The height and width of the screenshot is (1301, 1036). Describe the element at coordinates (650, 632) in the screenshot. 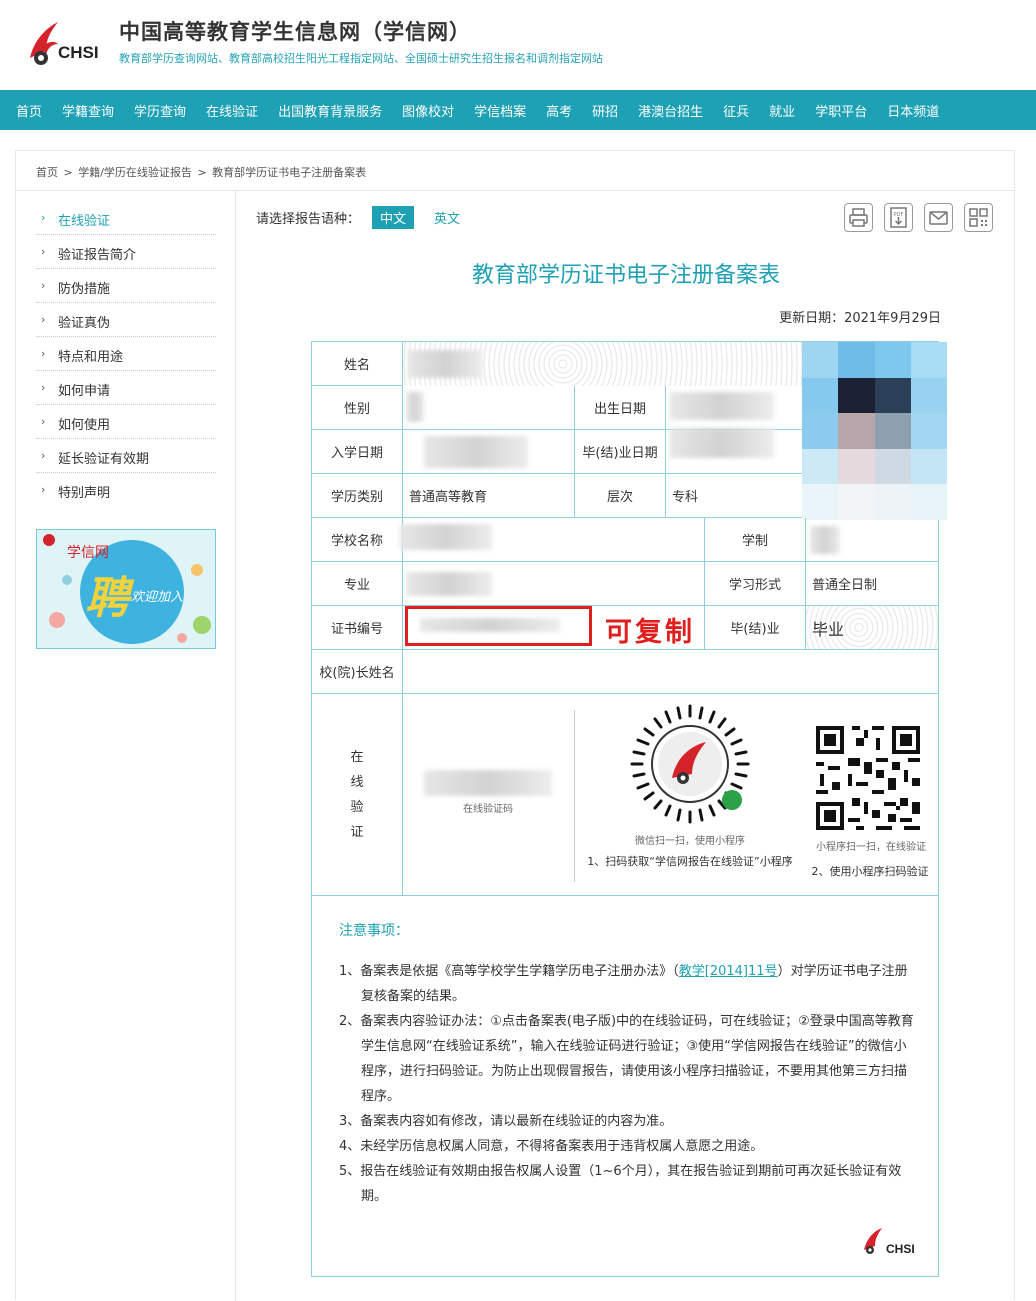

I see `copyable-note: 可复制` at that location.